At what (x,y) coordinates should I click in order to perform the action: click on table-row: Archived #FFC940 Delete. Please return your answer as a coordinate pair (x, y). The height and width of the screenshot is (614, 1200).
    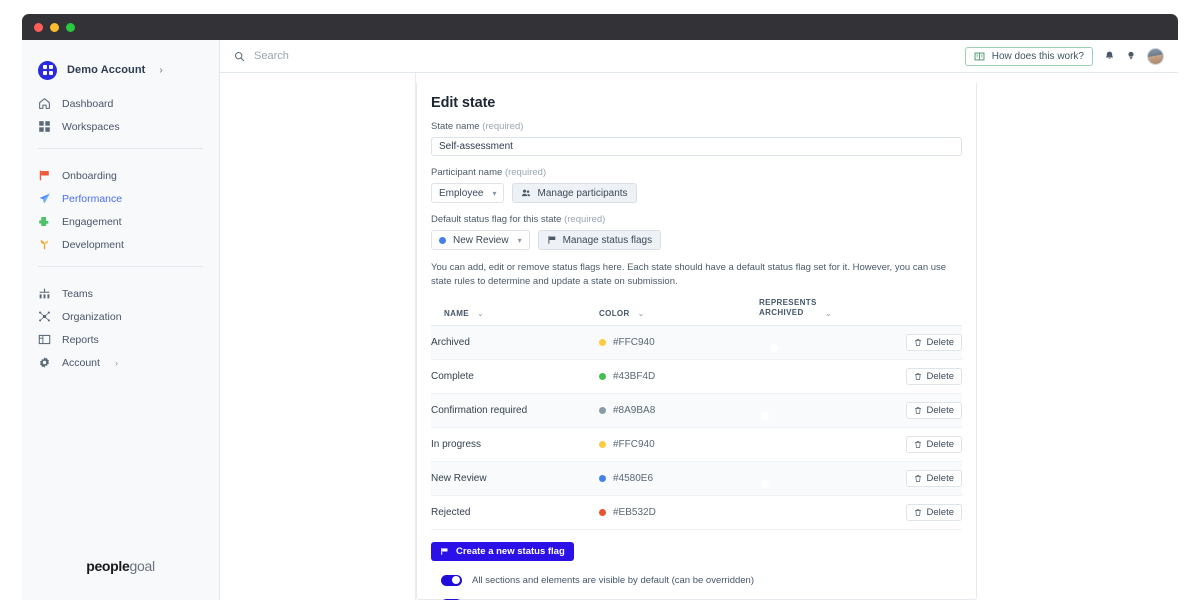
    Looking at the image, I should click on (696, 342).